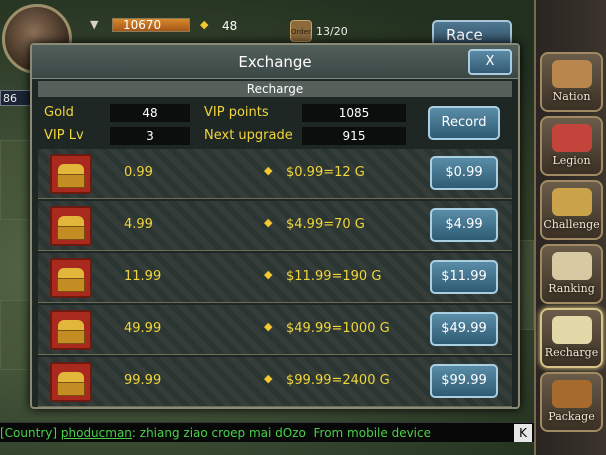 The height and width of the screenshot is (455, 606). Describe the element at coordinates (464, 123) in the screenshot. I see `record-button: Record` at that location.